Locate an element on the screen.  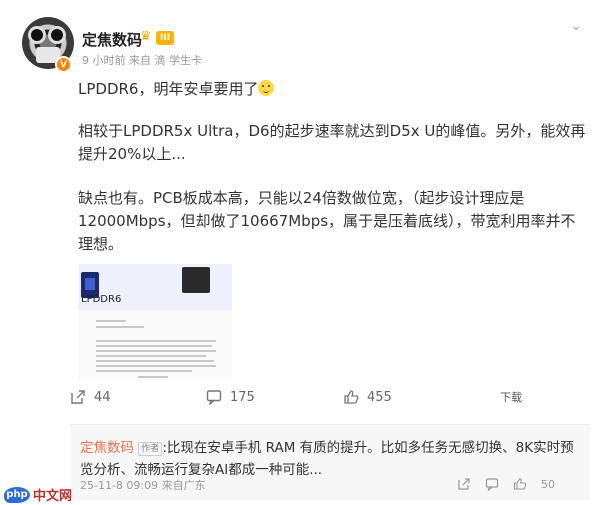
chevron-down-icon: ⌄ is located at coordinates (576, 26).